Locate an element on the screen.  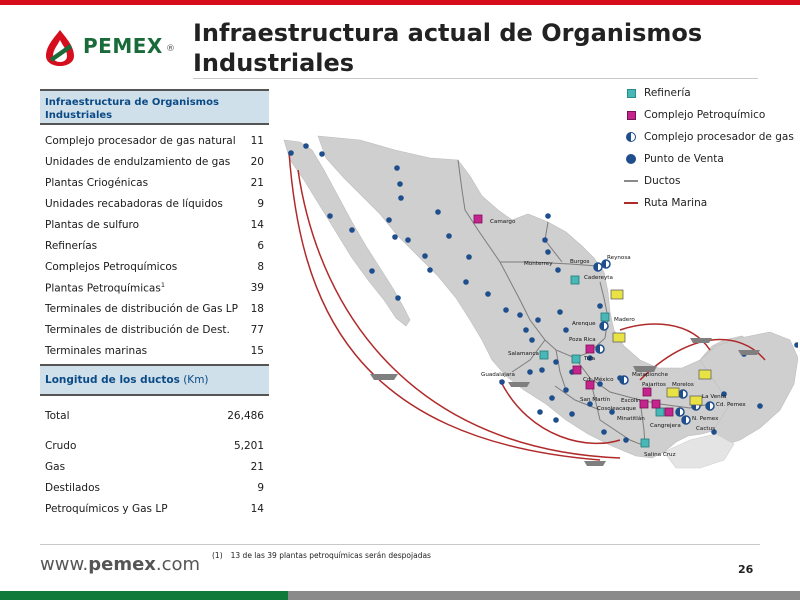
place-label-matapionche: Matapionche is located at coordinates (650, 375).